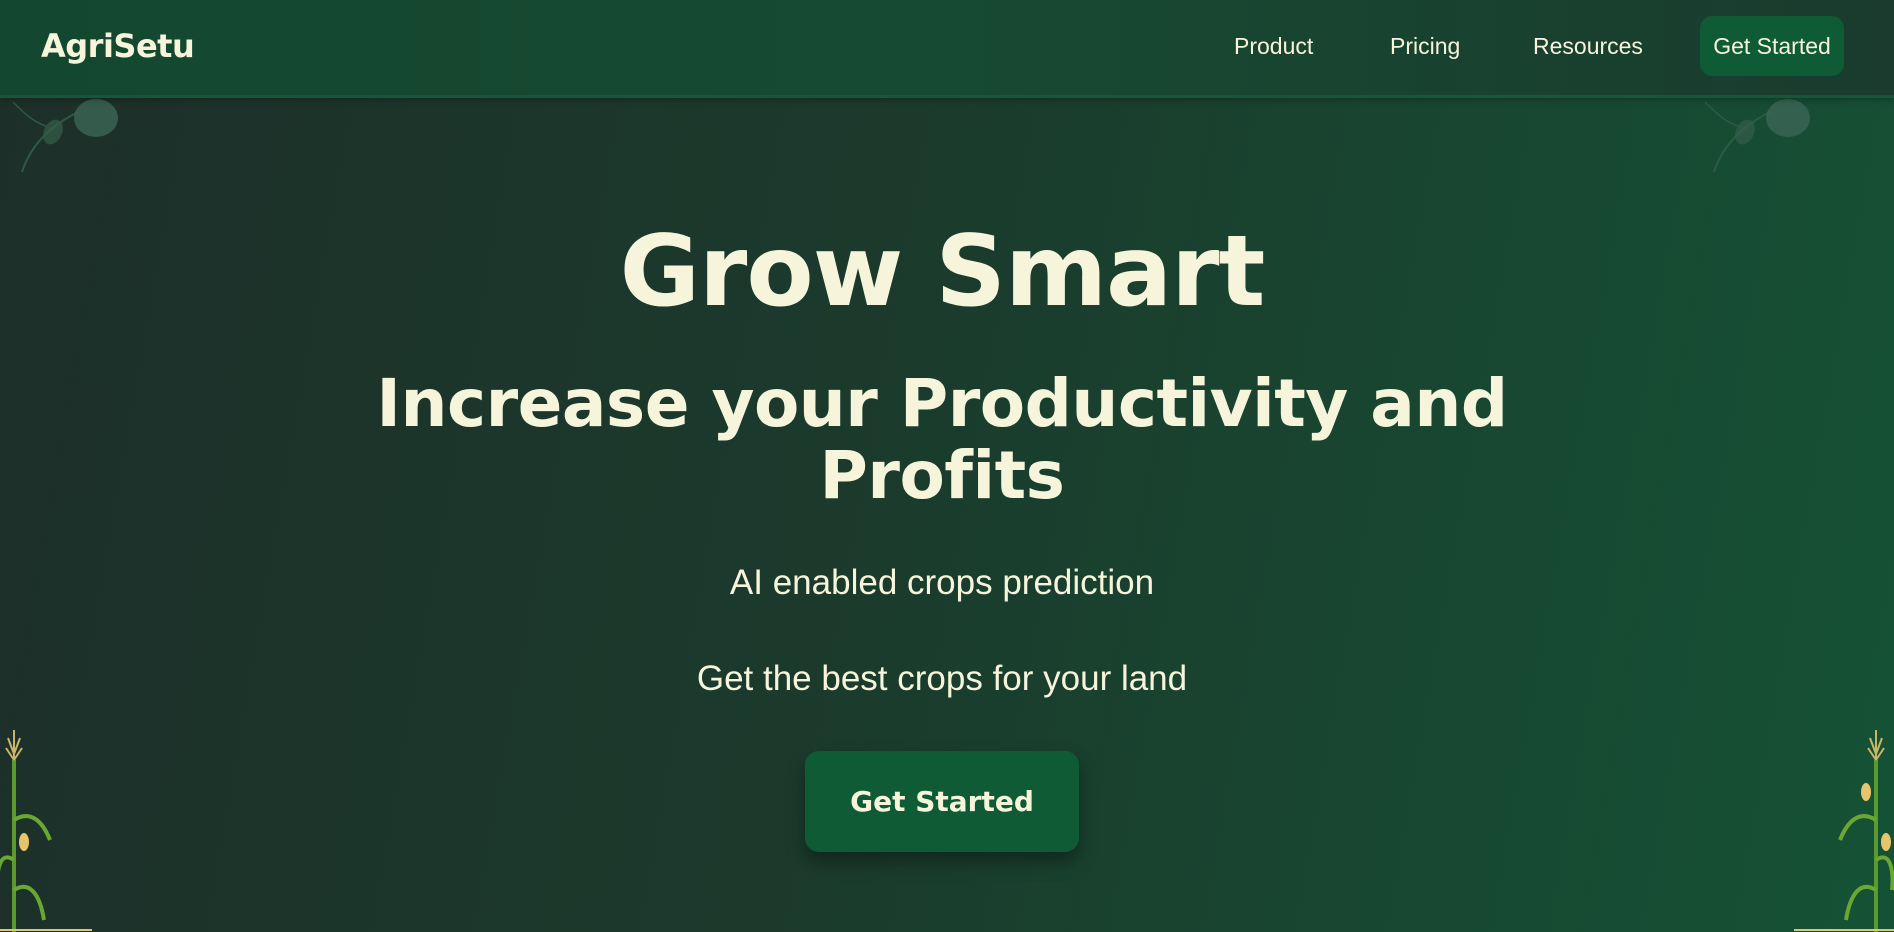 The image size is (1894, 932). I want to click on nav-link-product: Product, so click(1273, 46).